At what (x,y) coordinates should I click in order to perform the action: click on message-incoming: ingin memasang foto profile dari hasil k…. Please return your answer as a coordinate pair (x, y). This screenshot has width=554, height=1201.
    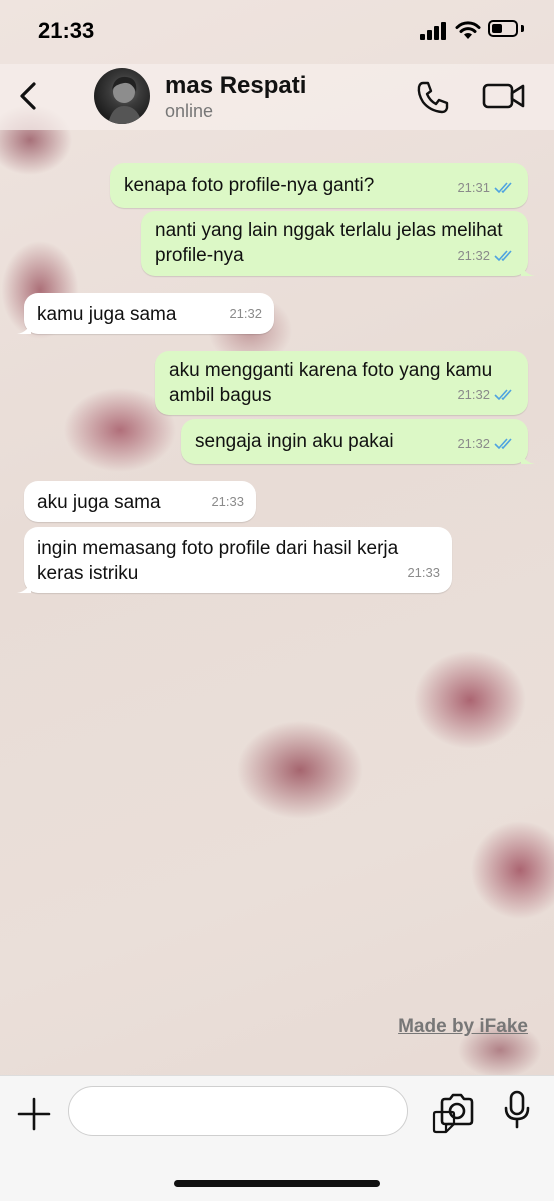
    Looking at the image, I should click on (234, 560).